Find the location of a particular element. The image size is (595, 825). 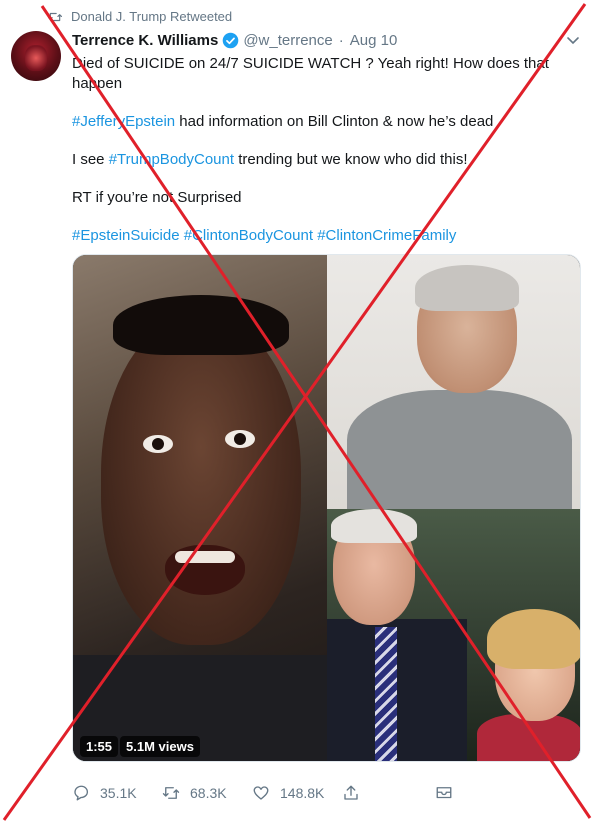

tweet-line-3-prefix: I see is located at coordinates (90, 159).